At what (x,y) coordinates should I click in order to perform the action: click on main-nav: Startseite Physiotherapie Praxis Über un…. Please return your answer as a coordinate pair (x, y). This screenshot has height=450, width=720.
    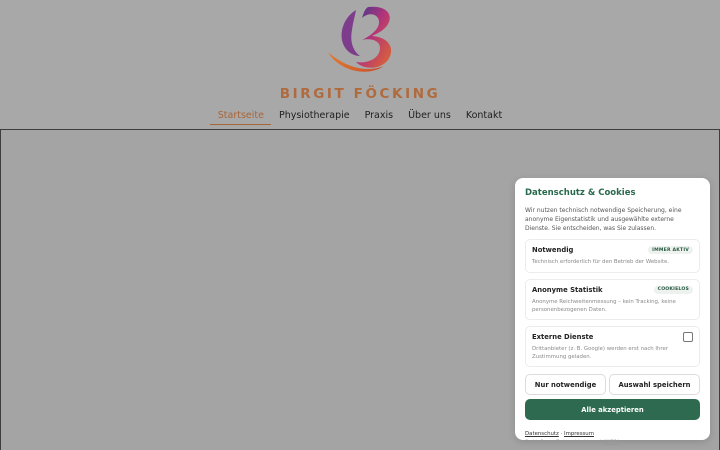
    Looking at the image, I should click on (360, 117).